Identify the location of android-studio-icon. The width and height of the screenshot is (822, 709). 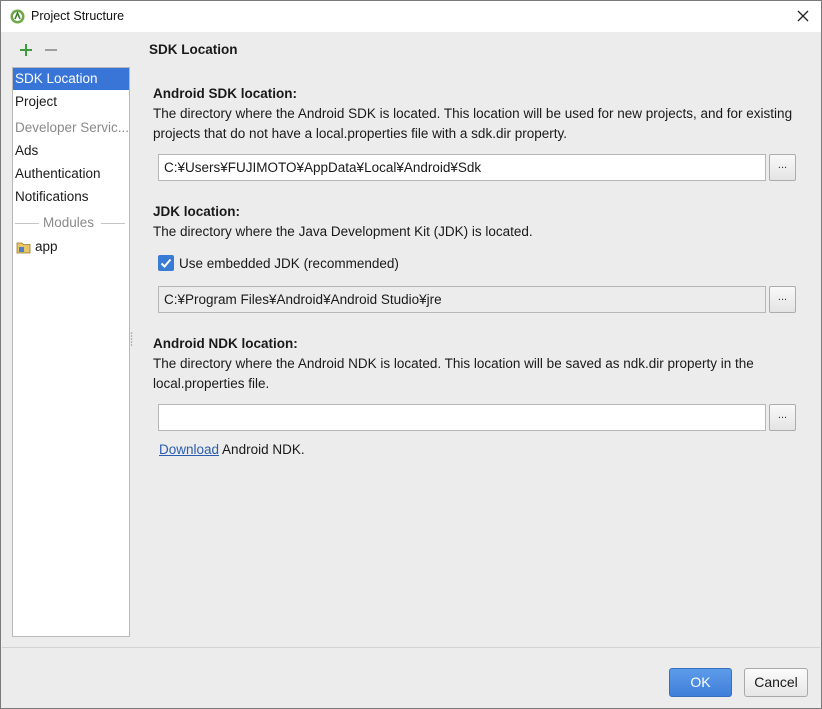
(17, 16).